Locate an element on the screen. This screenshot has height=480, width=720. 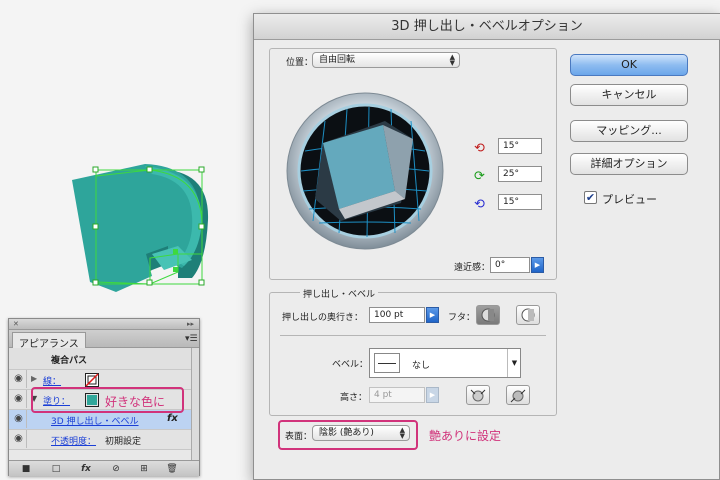
position-select-value: 自由回転 is located at coordinates (337, 60).